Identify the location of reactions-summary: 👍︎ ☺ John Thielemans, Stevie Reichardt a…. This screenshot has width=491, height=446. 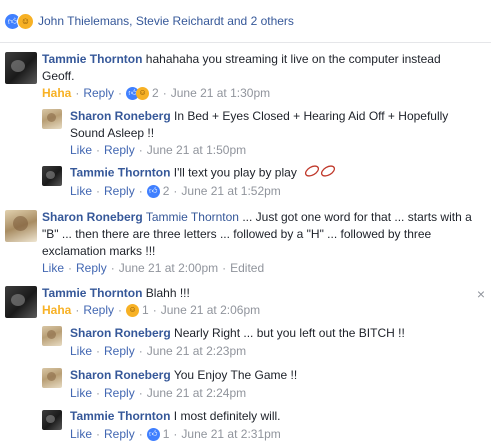
(245, 21).